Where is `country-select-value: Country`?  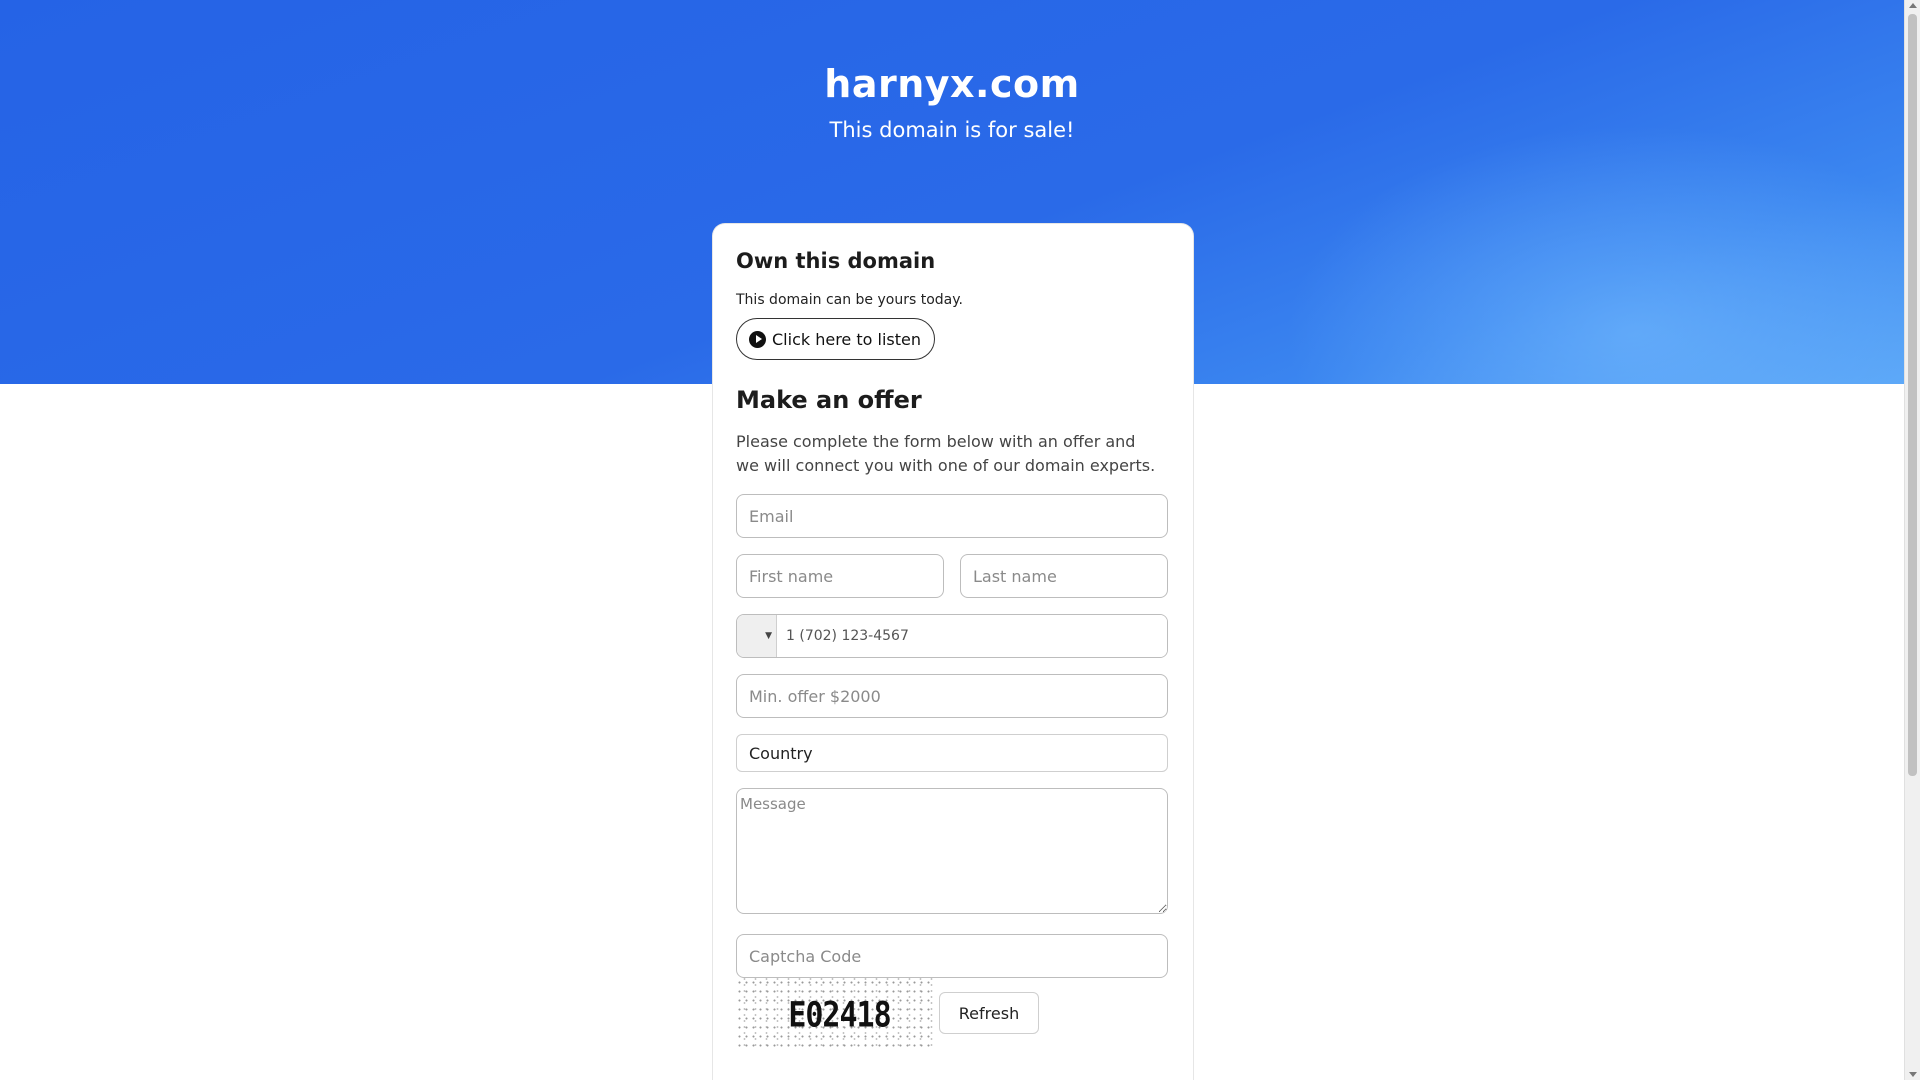
country-select-value: Country is located at coordinates (781, 753).